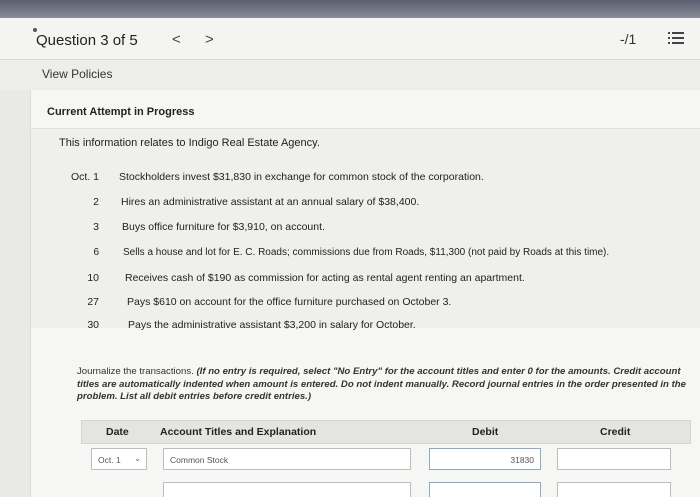  What do you see at coordinates (287, 489) in the screenshot?
I see `account-title-input` at bounding box center [287, 489].